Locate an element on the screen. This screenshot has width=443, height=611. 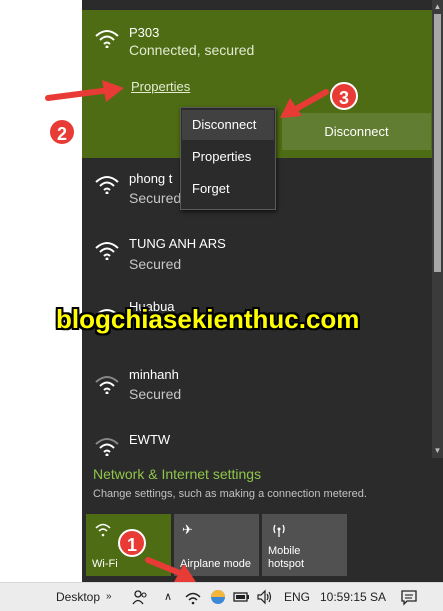
scroll-thumb is located at coordinates (437, 143).